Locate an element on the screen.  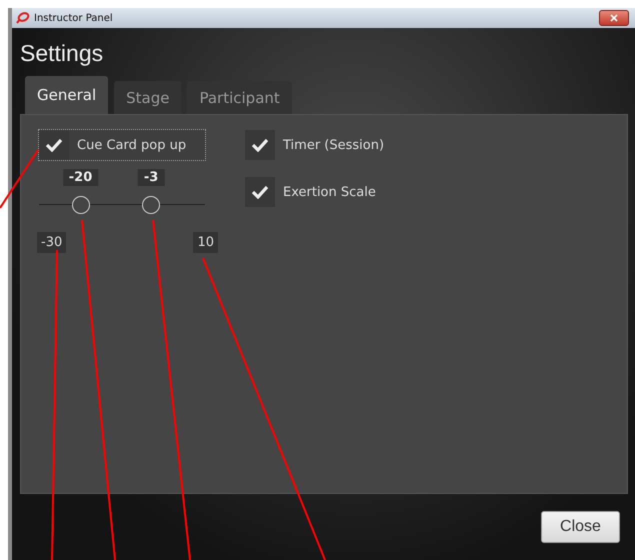
option-label: Timer (Session) is located at coordinates (333, 145).